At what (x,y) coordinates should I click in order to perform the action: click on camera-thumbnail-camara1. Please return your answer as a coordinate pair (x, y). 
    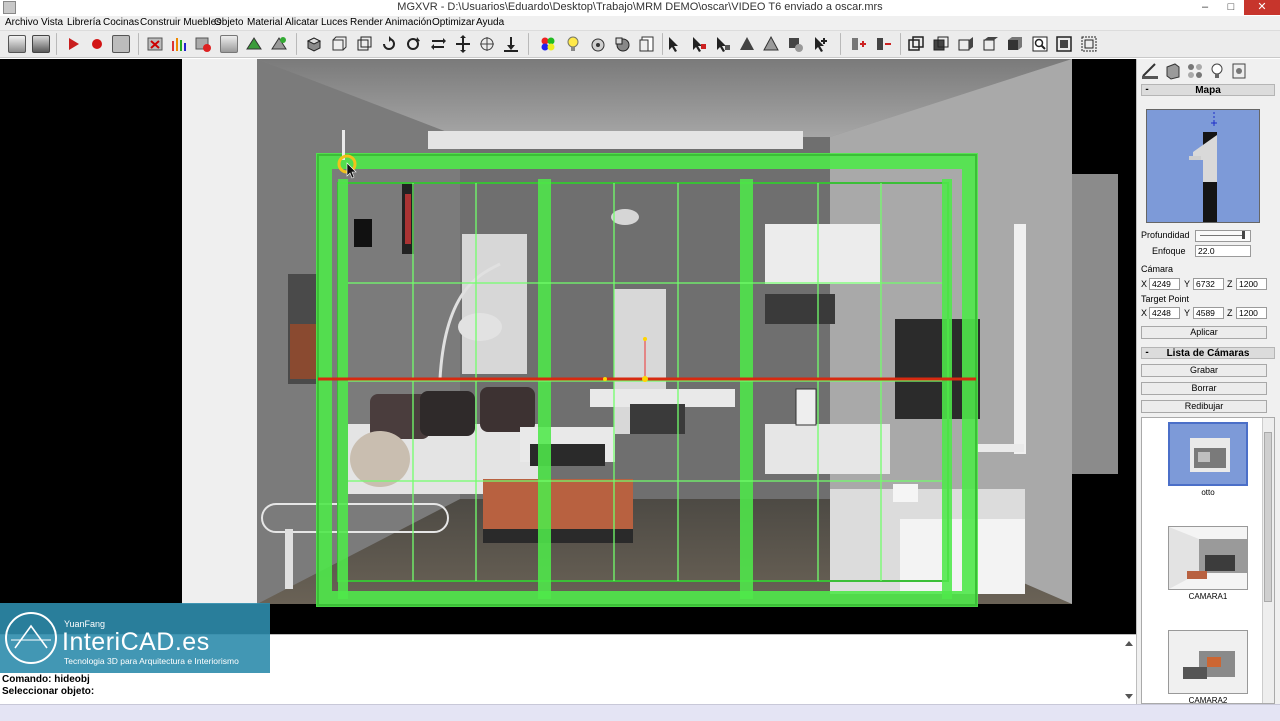
    Looking at the image, I should click on (1208, 558).